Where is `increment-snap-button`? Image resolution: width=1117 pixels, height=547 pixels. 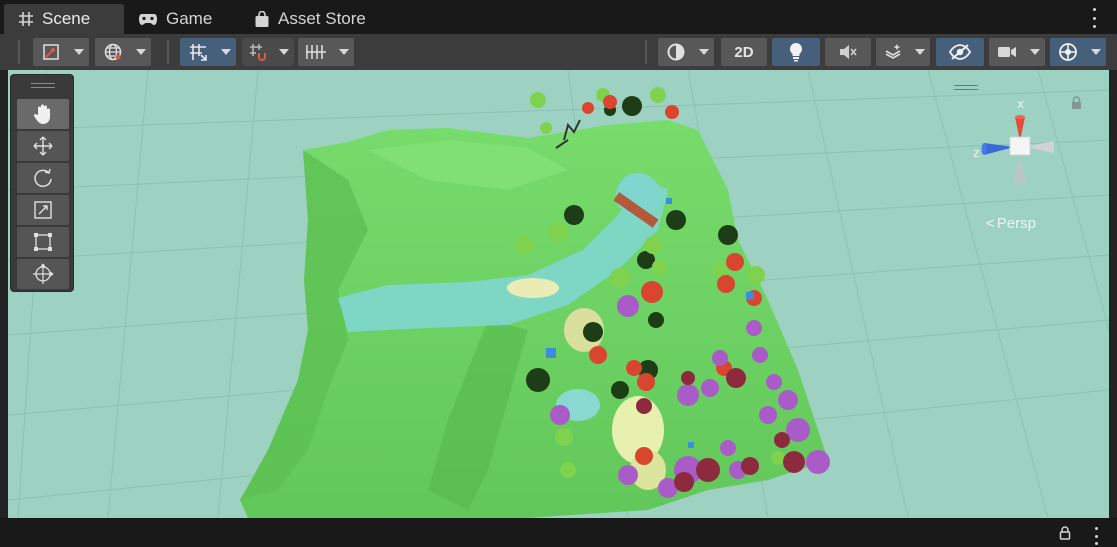
increment-snap-button is located at coordinates (258, 52).